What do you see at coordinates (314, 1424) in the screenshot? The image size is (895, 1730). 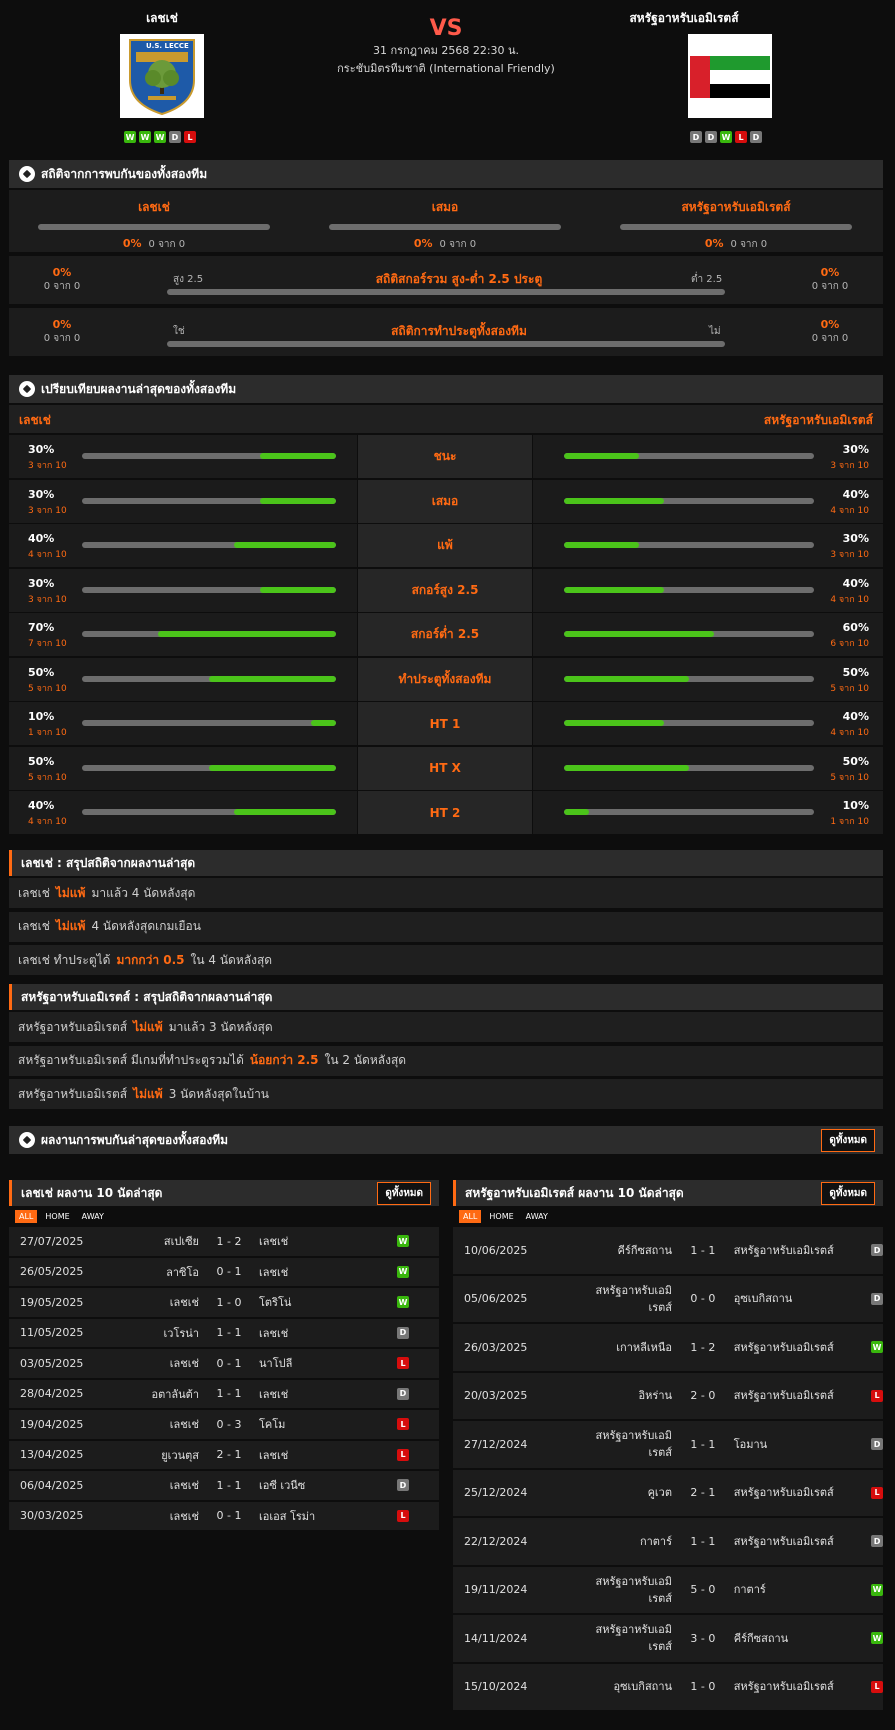 I see `match-away: โคโม` at bounding box center [314, 1424].